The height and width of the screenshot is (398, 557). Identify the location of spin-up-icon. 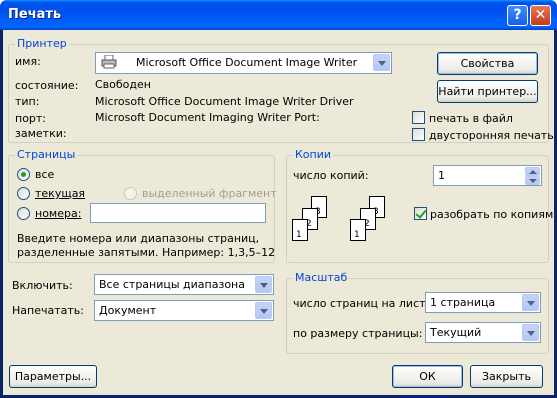
(532, 171).